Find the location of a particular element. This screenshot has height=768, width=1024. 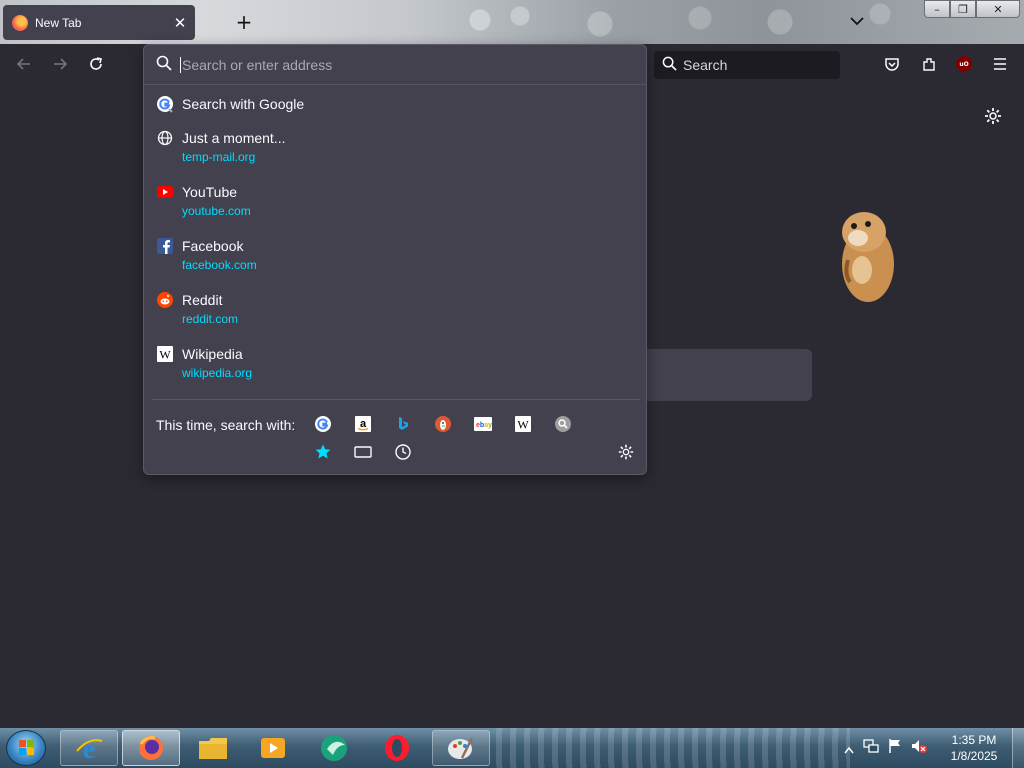

ebay-engine-icon: ebay is located at coordinates (483, 424).